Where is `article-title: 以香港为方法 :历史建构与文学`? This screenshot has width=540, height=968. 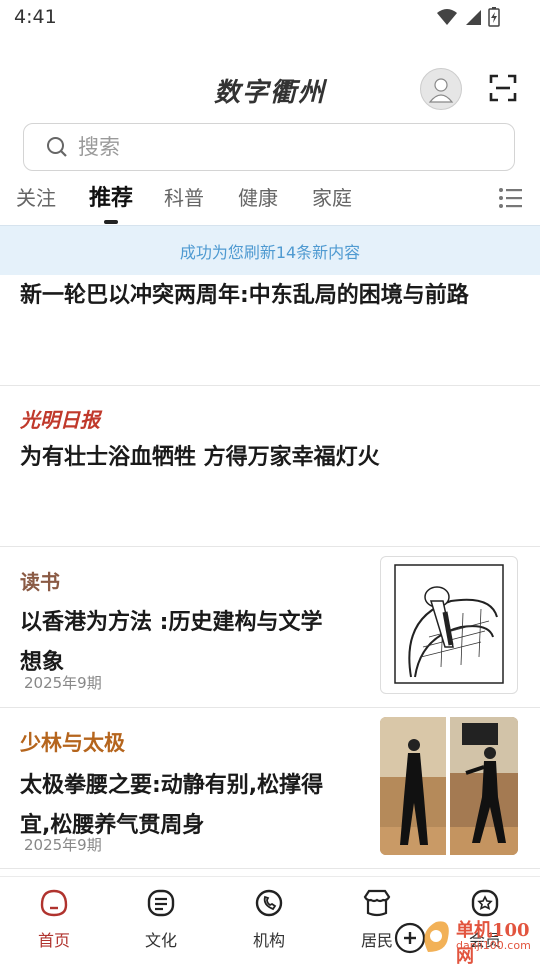
article-title: 以香港为方法 :历史建构与文学 is located at coordinates (171, 622).